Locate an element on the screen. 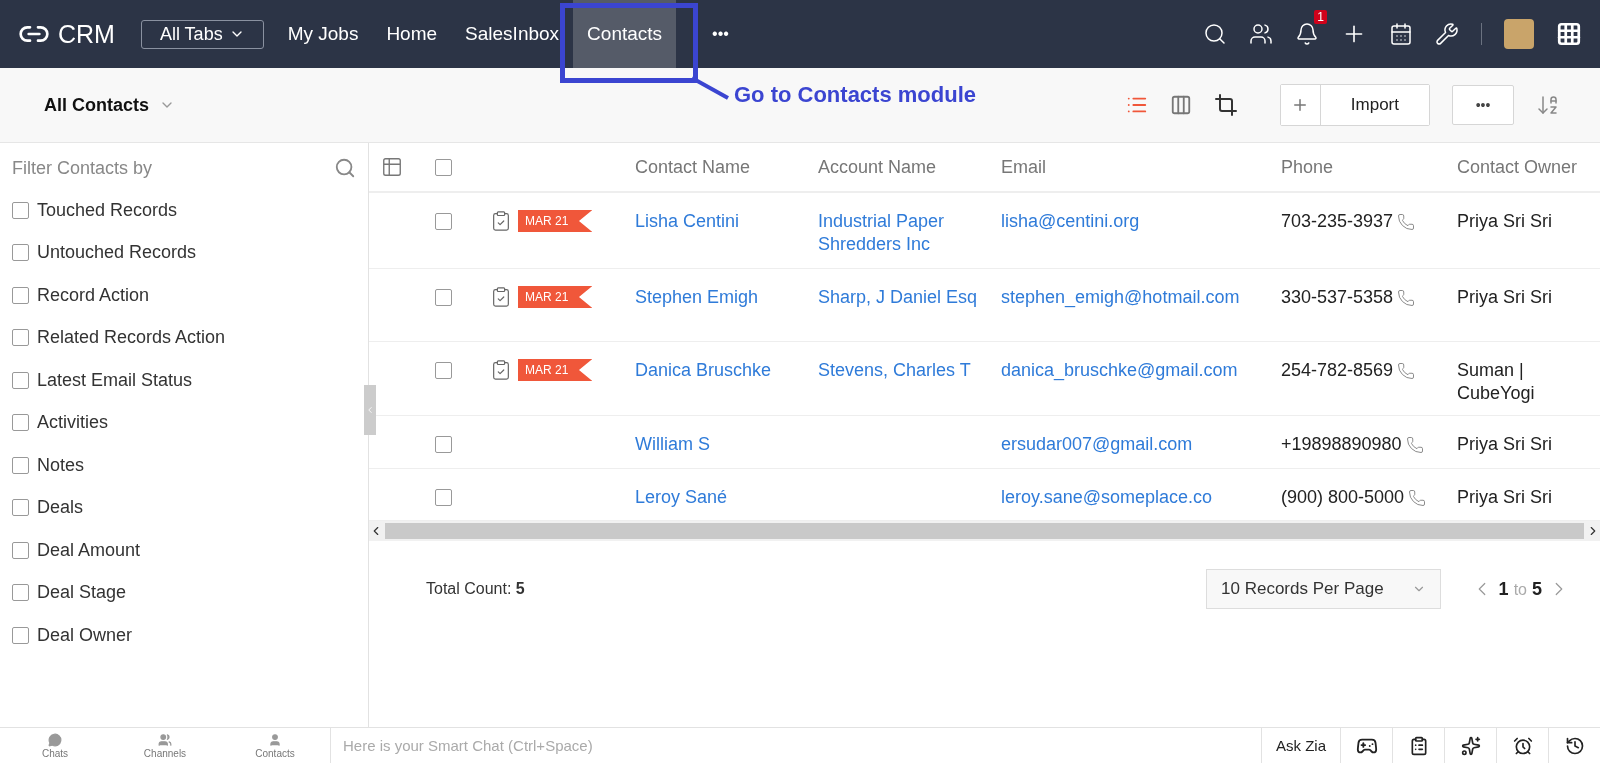 The width and height of the screenshot is (1600, 763). nav-tab: My Jobs is located at coordinates (323, 34).